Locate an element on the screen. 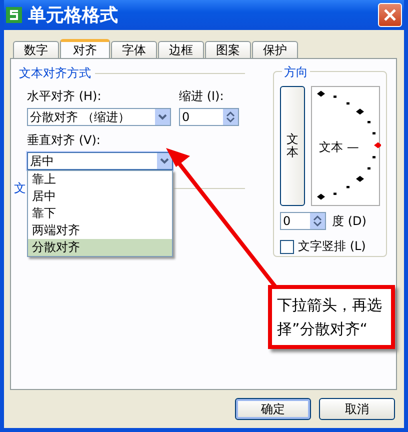  tab: 数字 is located at coordinates (36, 49).